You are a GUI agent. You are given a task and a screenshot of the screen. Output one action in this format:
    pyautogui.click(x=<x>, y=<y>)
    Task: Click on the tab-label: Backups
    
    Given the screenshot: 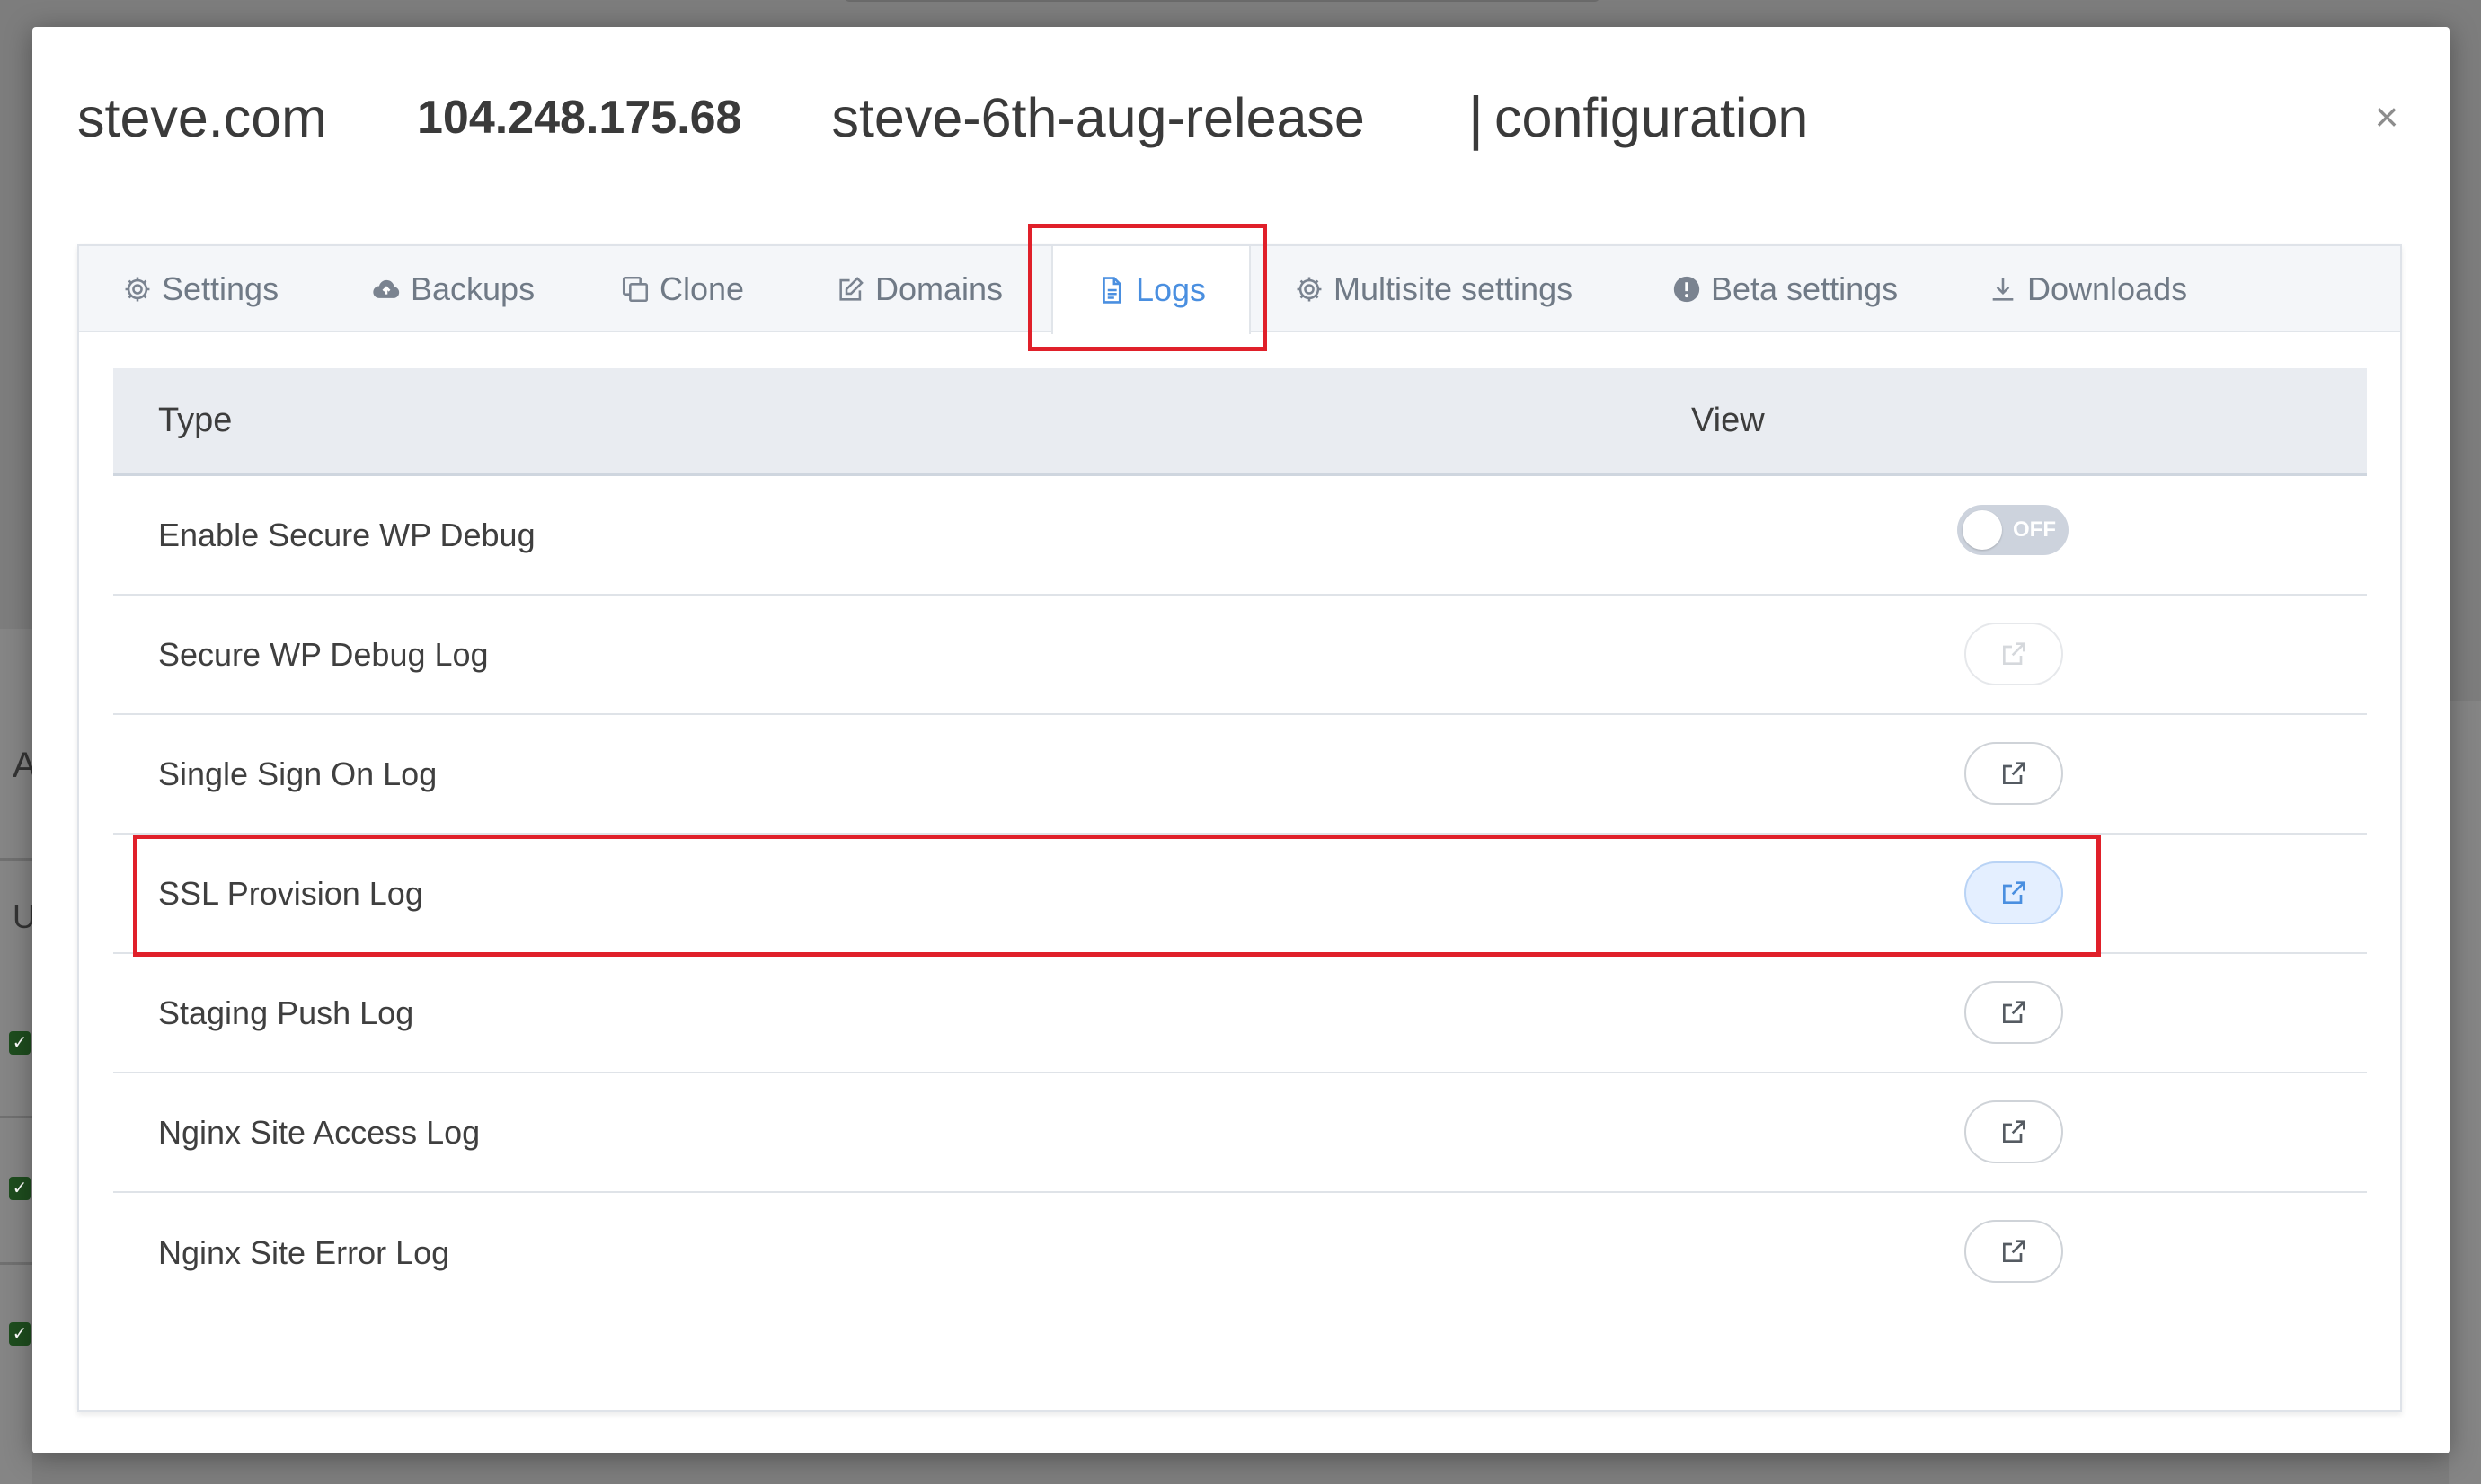 What is the action you would take?
    pyautogui.click(x=473, y=288)
    